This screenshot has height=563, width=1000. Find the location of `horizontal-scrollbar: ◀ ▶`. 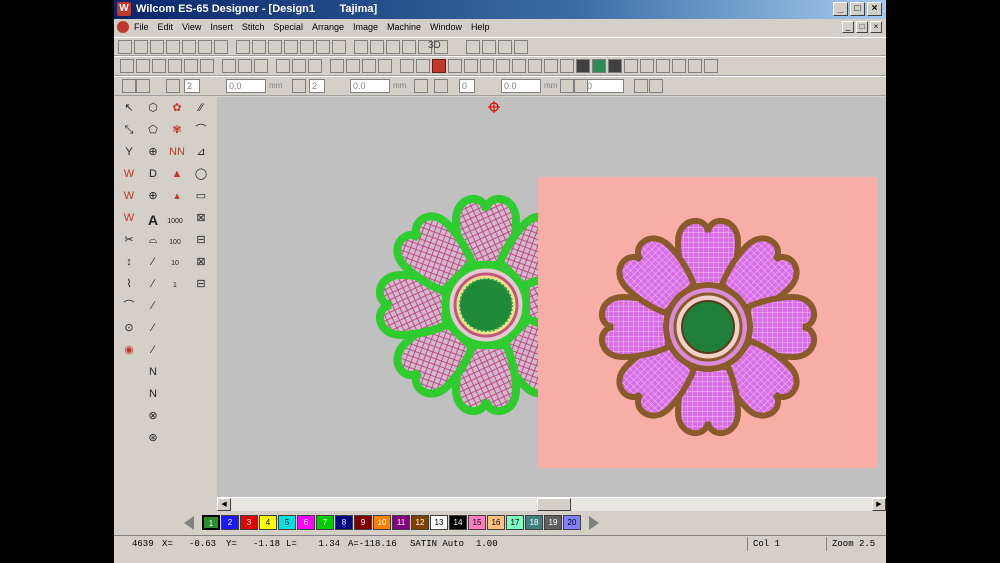

horizontal-scrollbar: ◀ ▶ is located at coordinates (551, 504).